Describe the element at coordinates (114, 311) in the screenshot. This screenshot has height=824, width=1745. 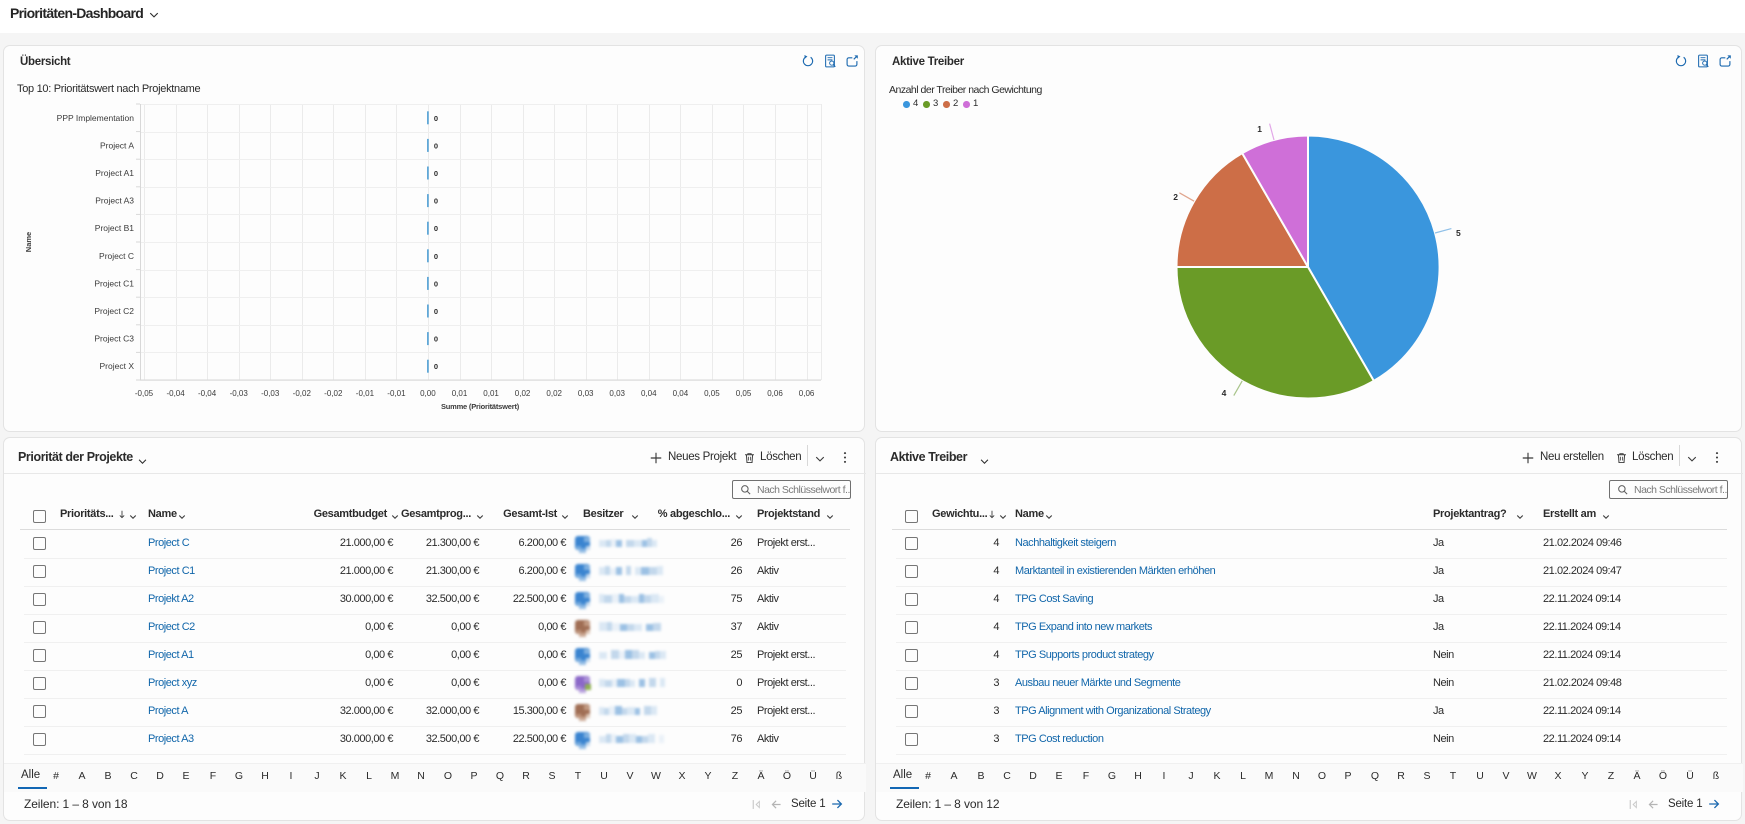
I see `svg-text: Project C2` at that location.